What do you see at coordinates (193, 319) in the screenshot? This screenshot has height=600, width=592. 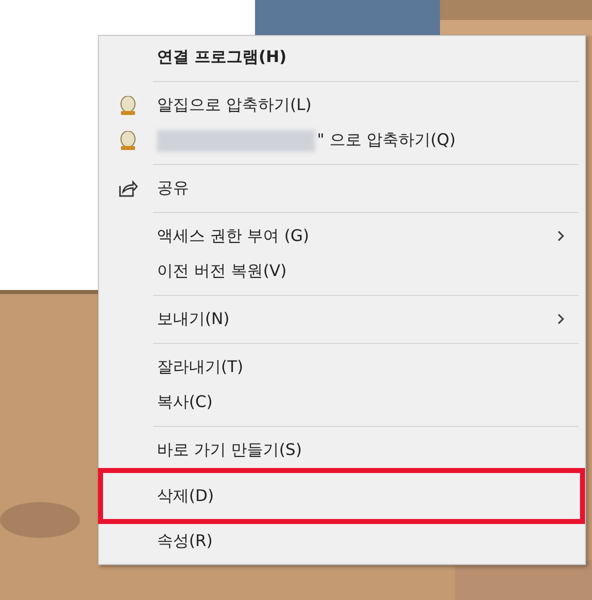 I see `menu-item-label: 보내기(N)` at bounding box center [193, 319].